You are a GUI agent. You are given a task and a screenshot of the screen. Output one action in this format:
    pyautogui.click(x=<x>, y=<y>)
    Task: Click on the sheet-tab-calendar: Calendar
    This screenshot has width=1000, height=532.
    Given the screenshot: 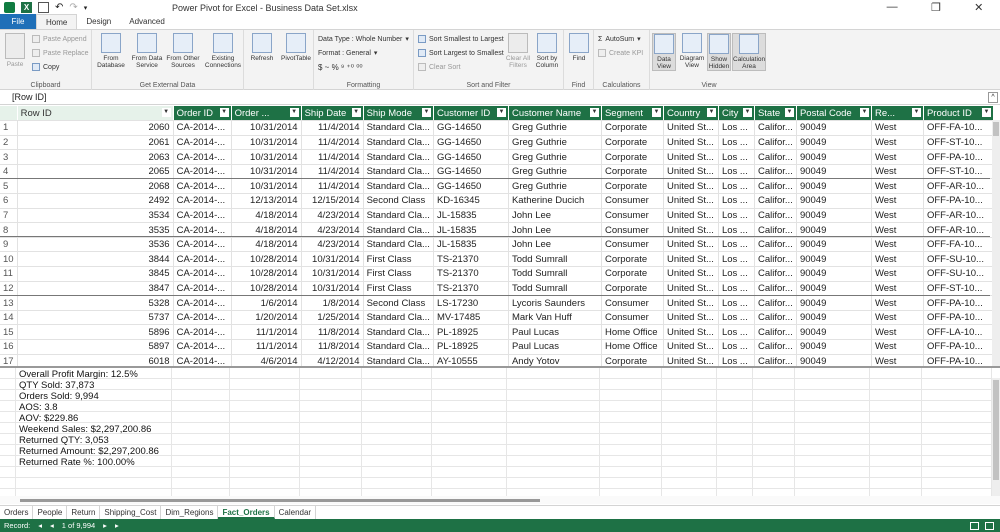 What is the action you would take?
    pyautogui.click(x=296, y=512)
    